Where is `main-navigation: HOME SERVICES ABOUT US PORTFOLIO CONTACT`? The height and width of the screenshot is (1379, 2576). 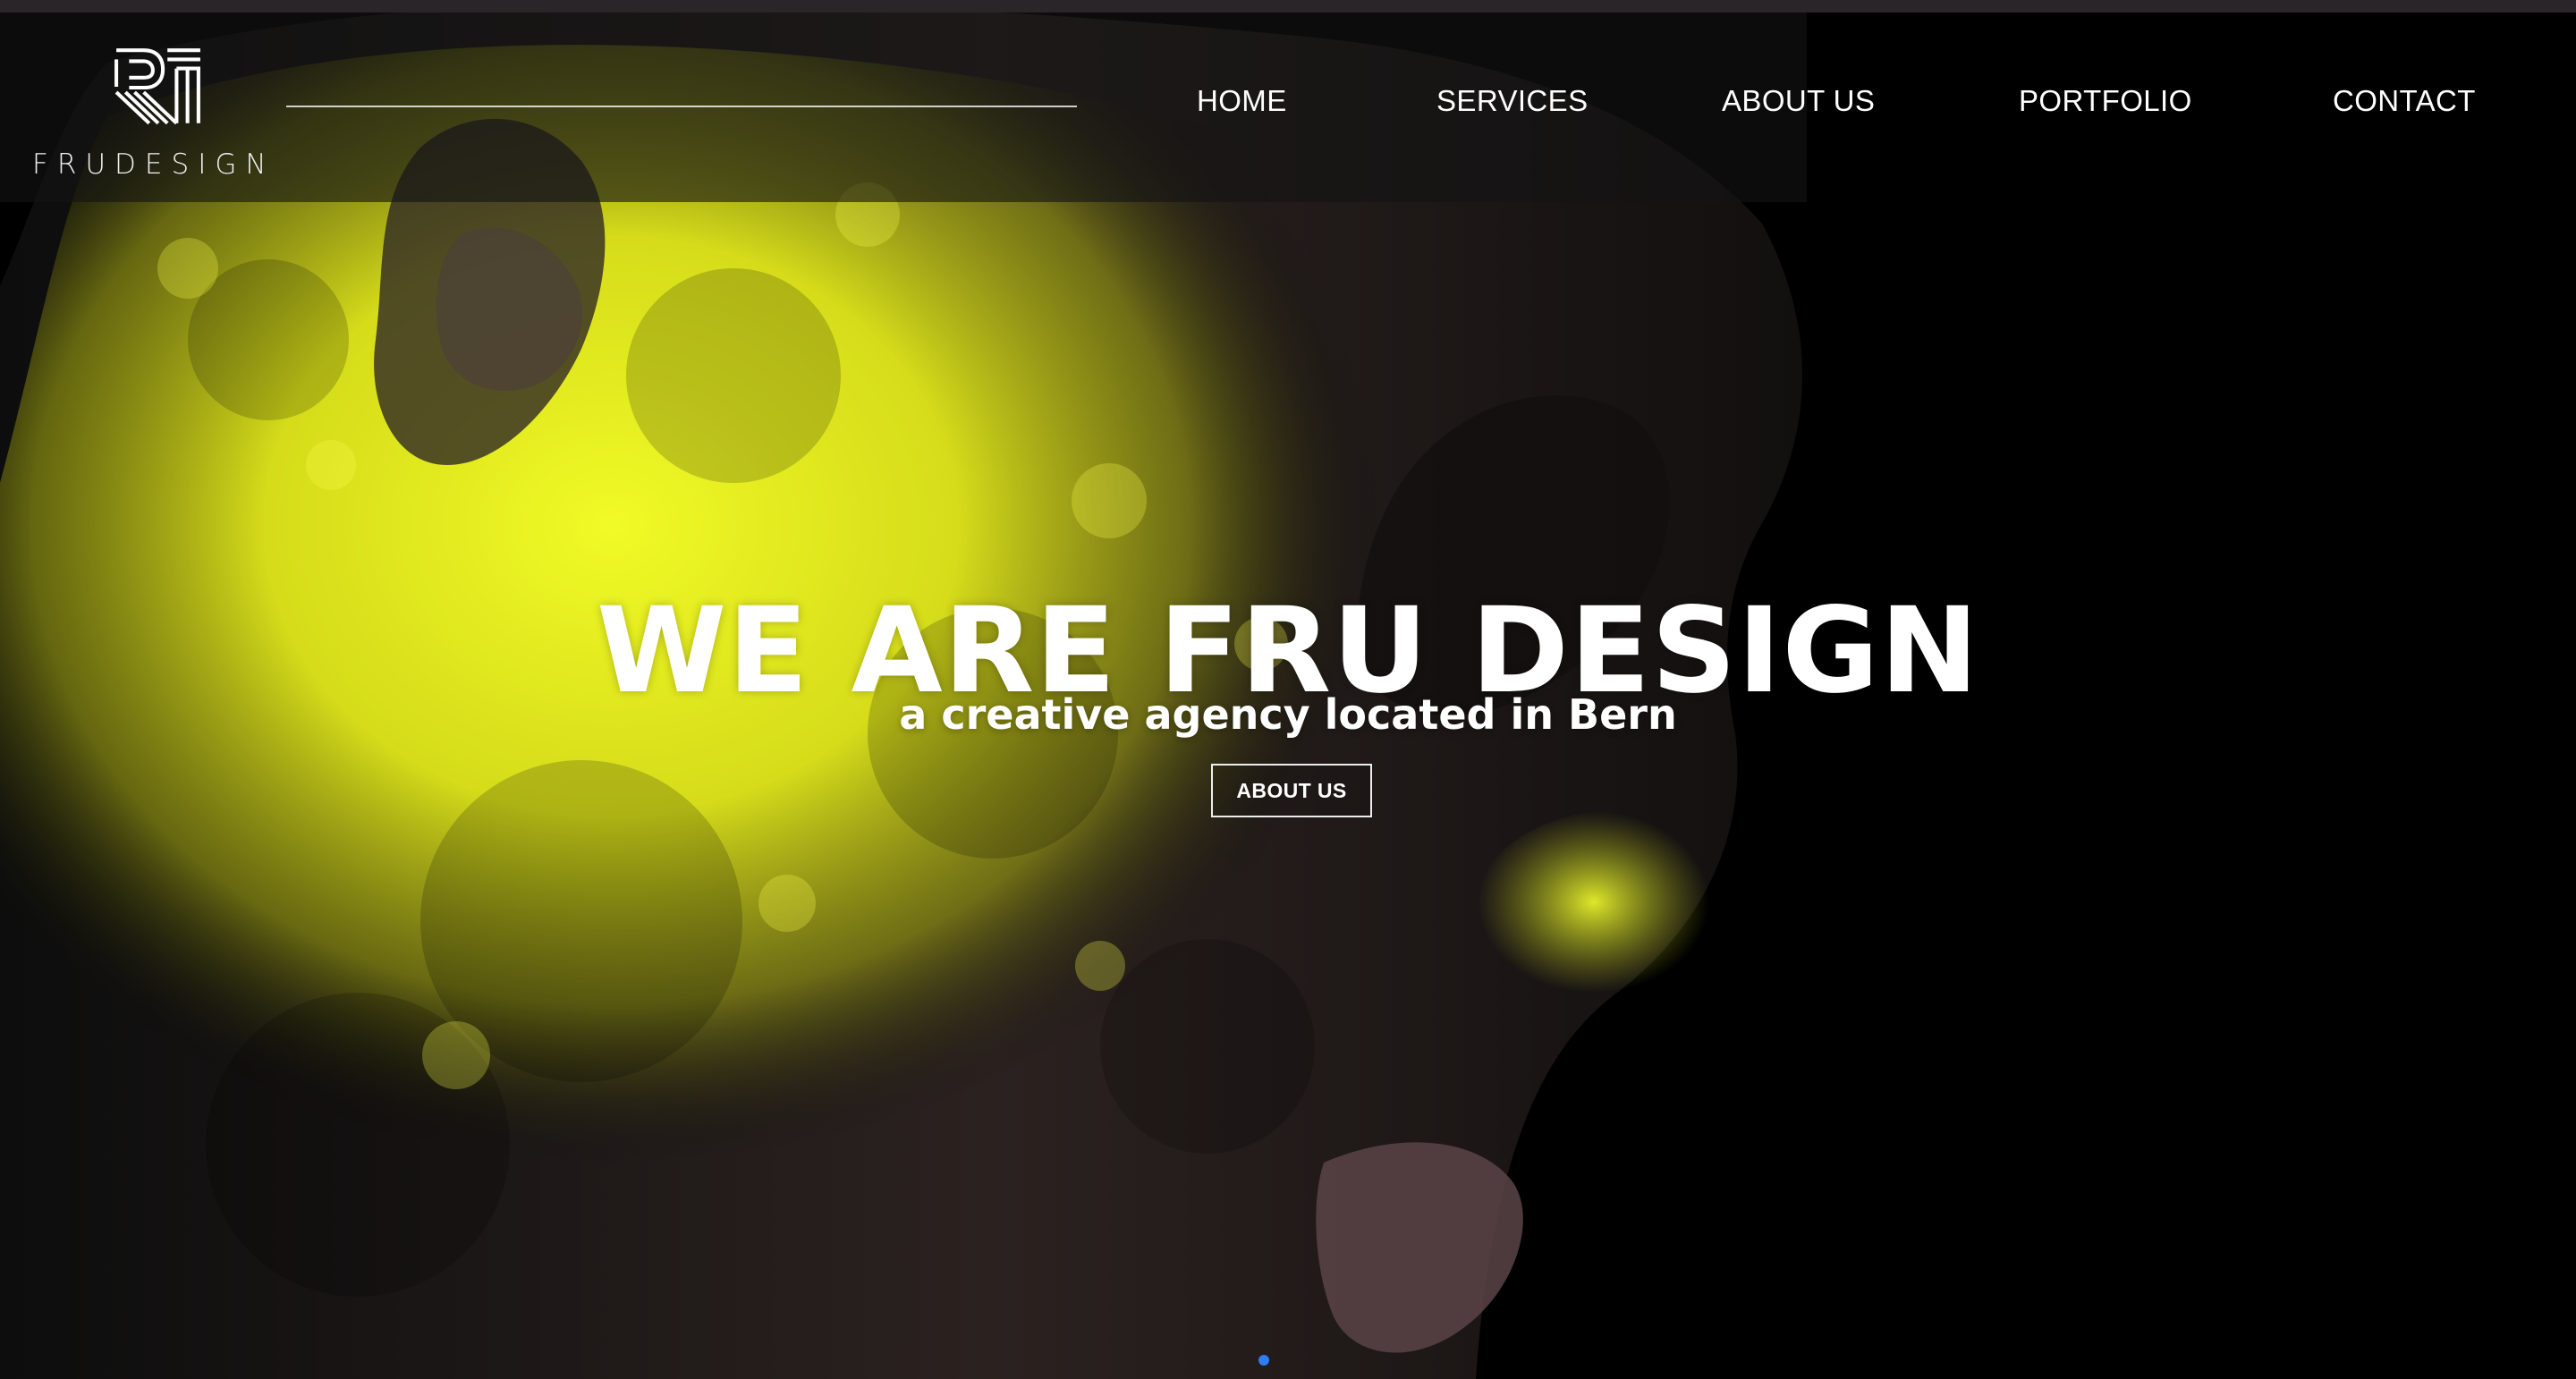
main-navigation: HOME SERVICES ABOUT US PORTFOLIO CONTACT is located at coordinates (1288, 102).